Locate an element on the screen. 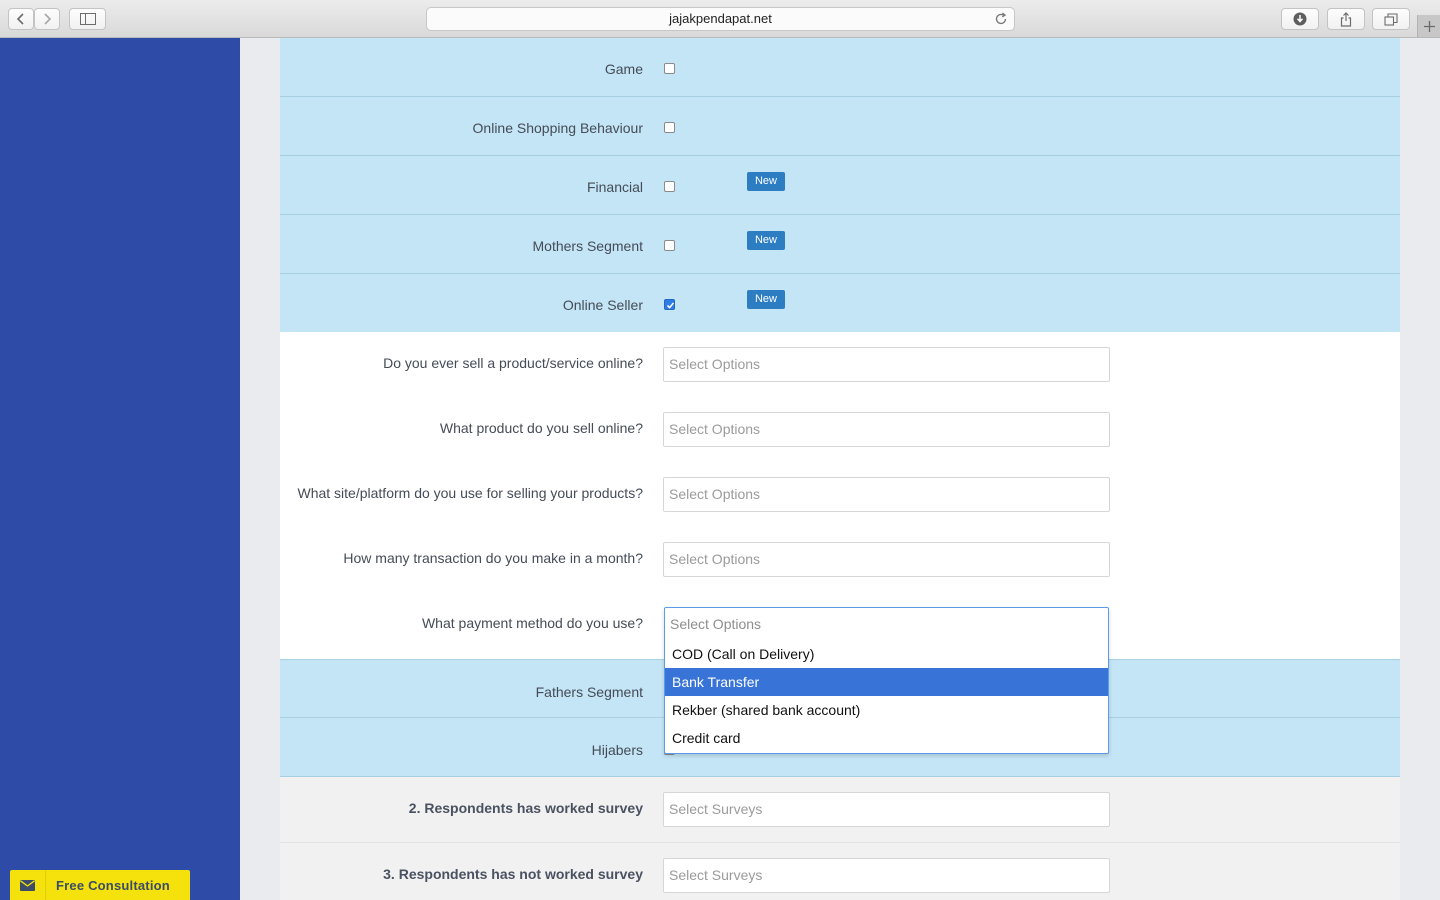 Image resolution: width=1440 pixels, height=900 pixels. segment-row-online-seller: Online Seller New is located at coordinates (840, 303).